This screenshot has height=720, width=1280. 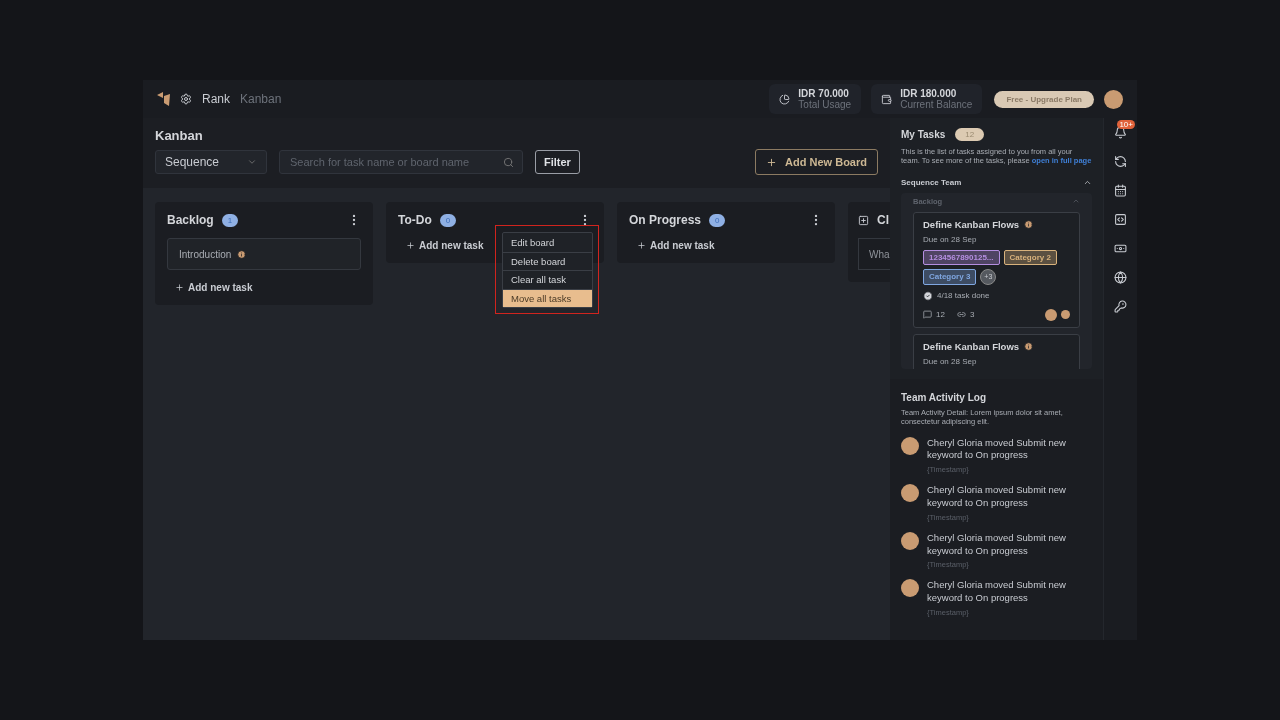 What do you see at coordinates (927, 315) in the screenshot?
I see `comment-icon` at bounding box center [927, 315].